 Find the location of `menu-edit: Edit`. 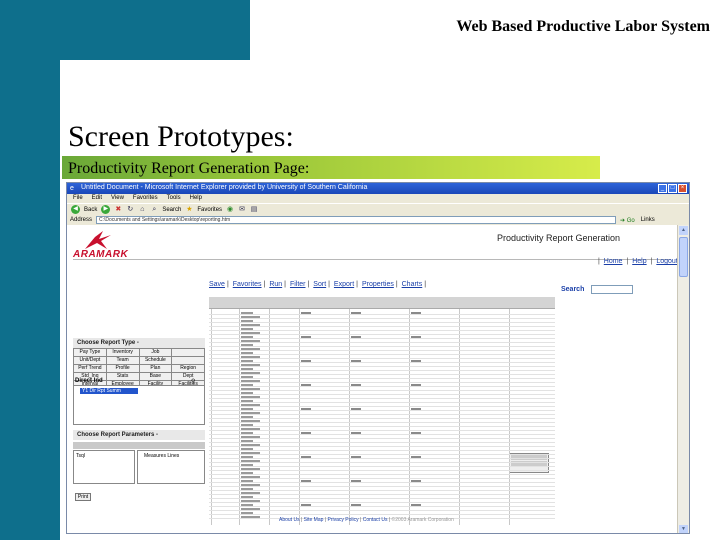

menu-edit: Edit is located at coordinates (97, 198).